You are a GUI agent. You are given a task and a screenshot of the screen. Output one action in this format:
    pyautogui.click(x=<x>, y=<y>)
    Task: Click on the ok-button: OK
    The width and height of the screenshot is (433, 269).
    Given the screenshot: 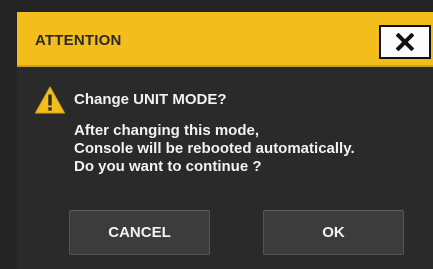 What is the action you would take?
    pyautogui.click(x=333, y=232)
    